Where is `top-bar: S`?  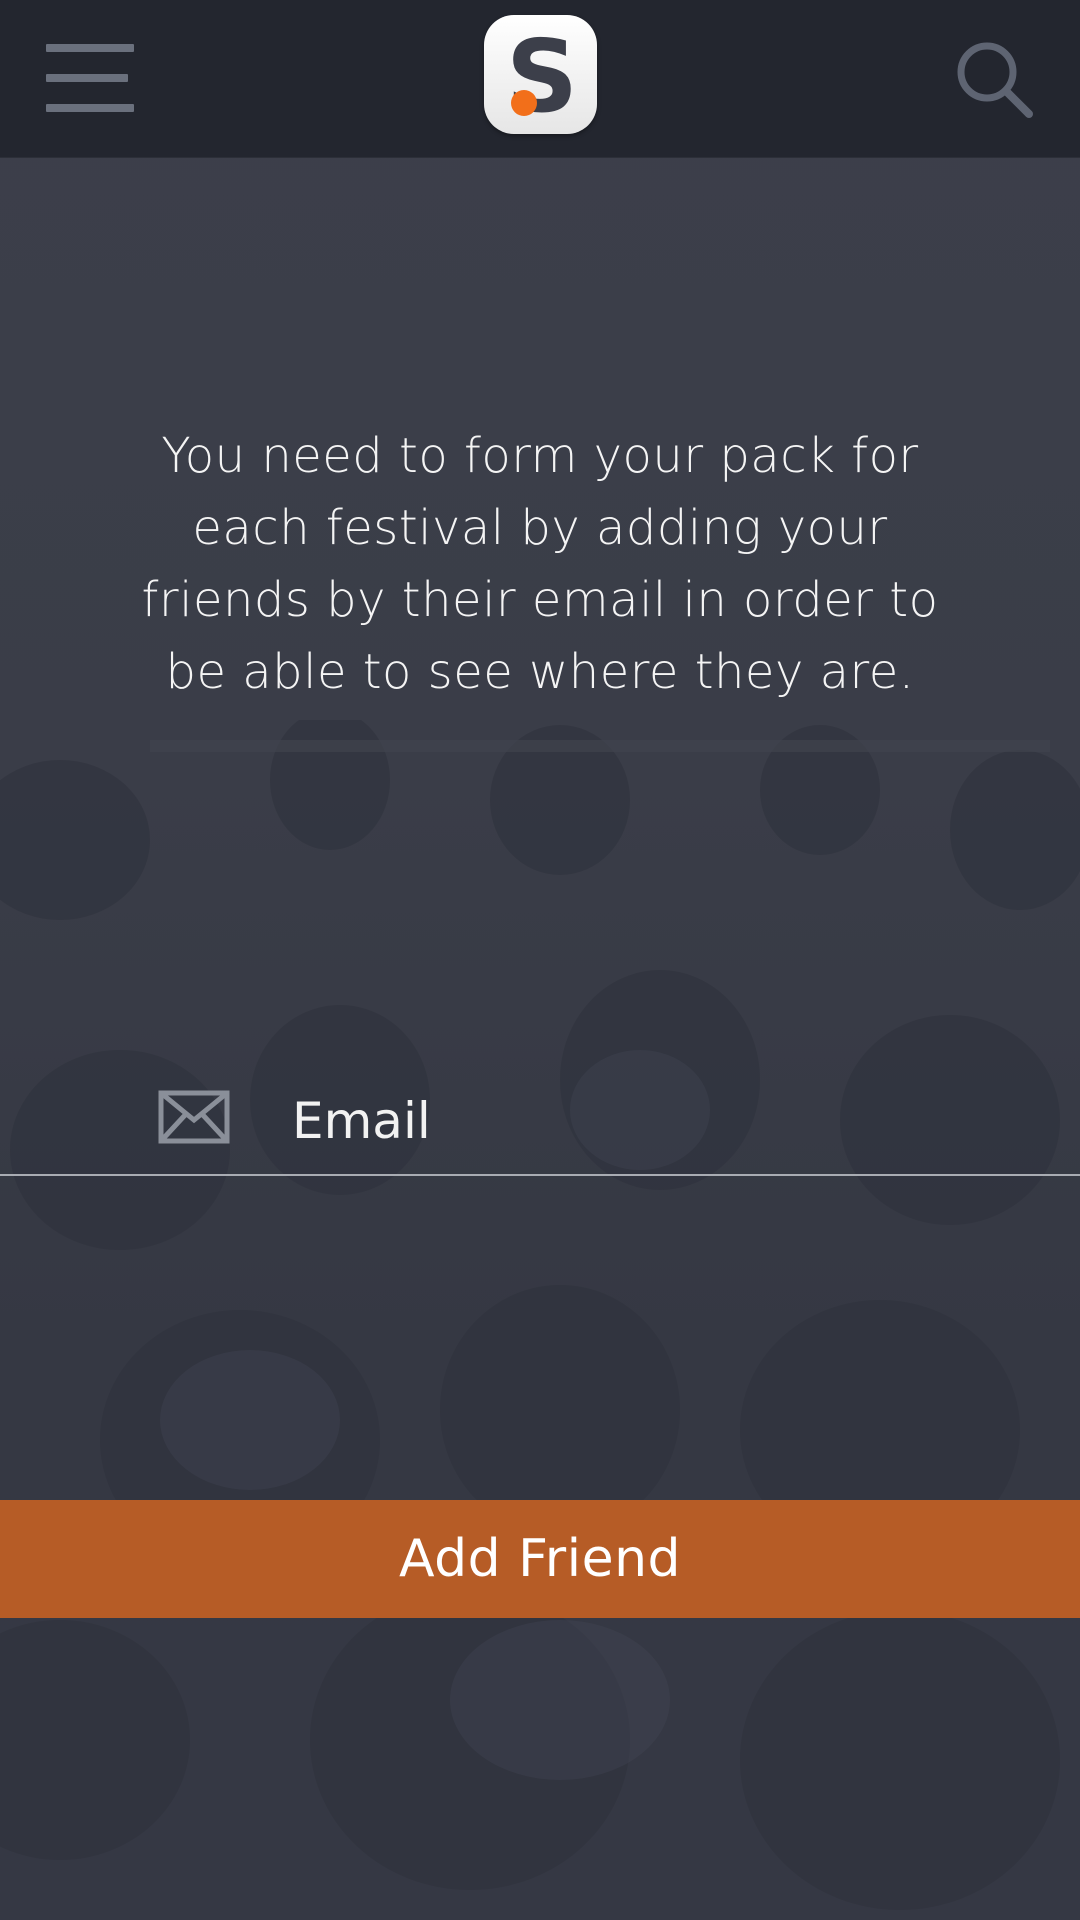 top-bar: S is located at coordinates (540, 79).